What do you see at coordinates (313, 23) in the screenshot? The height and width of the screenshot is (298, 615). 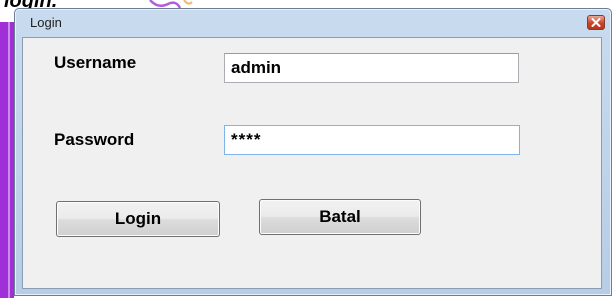 I see `title-bar: Login` at bounding box center [313, 23].